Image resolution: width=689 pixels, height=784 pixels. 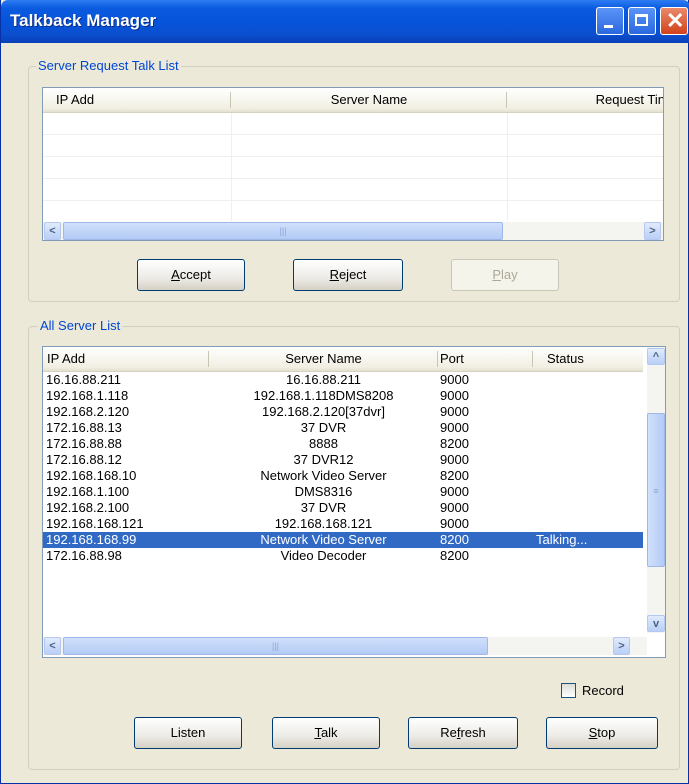 What do you see at coordinates (452, 358) in the screenshot?
I see `column-label: Port` at bounding box center [452, 358].